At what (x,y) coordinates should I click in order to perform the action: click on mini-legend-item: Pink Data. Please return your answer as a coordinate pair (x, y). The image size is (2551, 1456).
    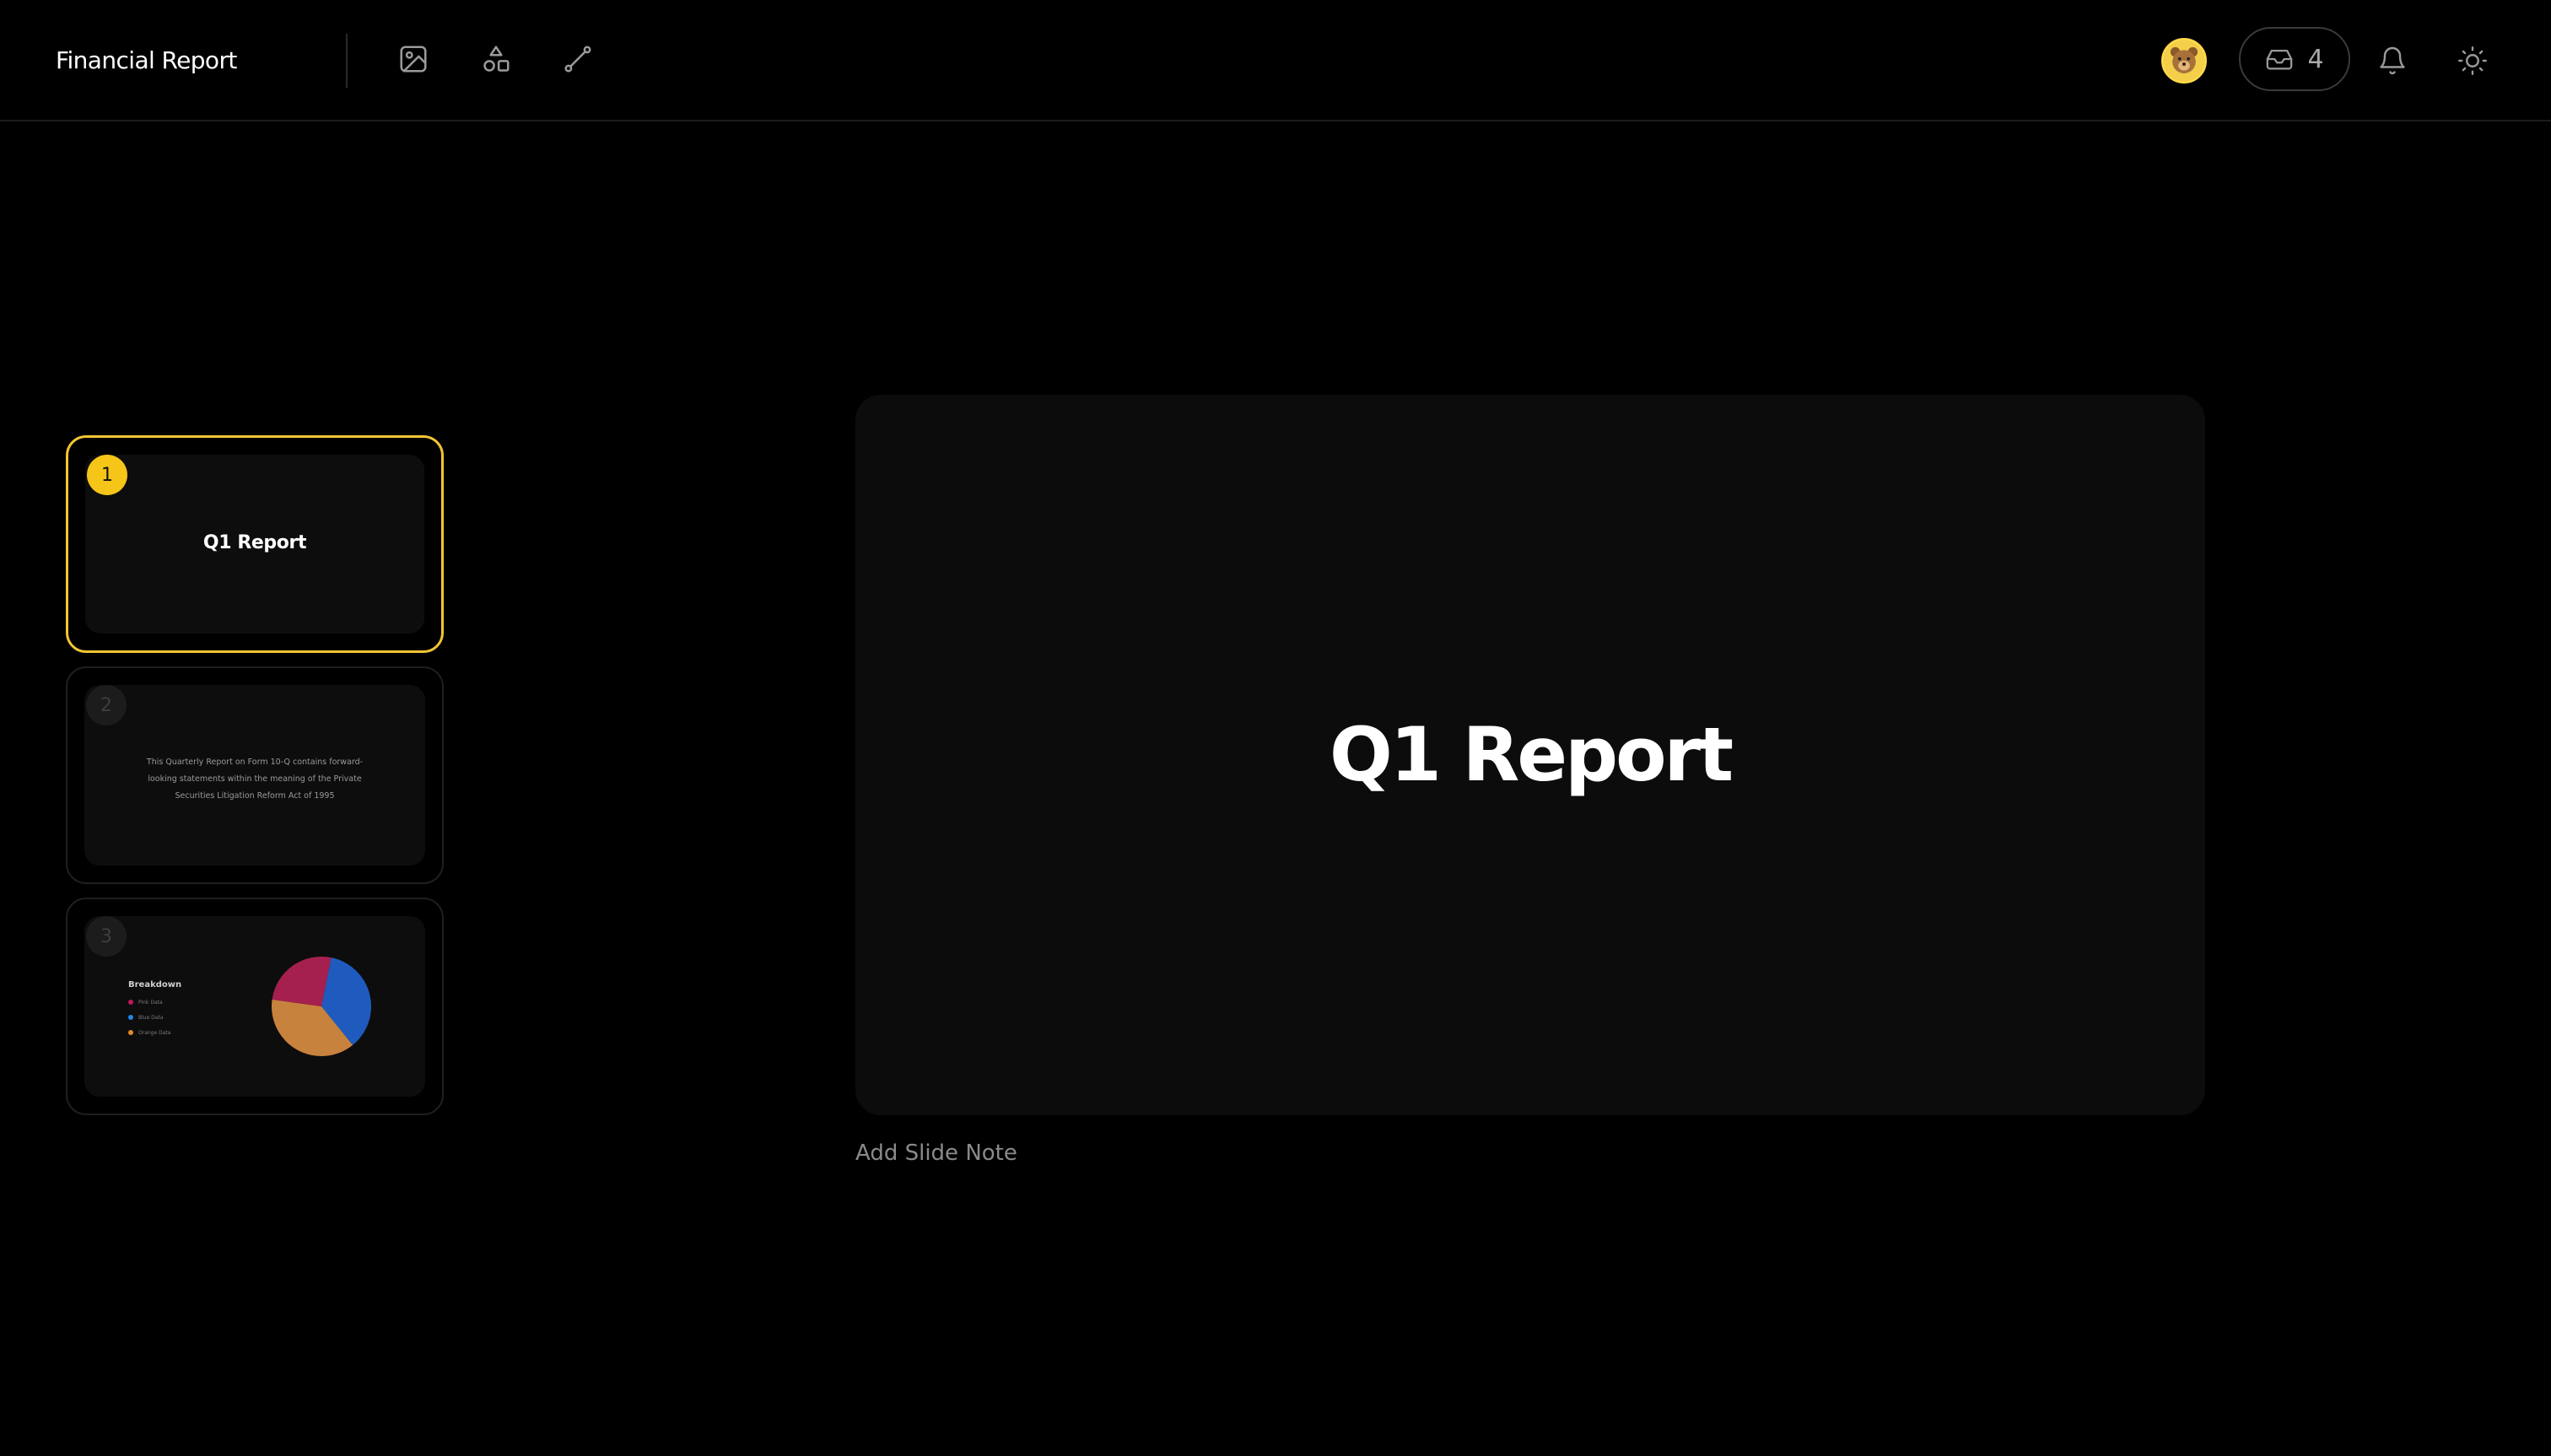
    Looking at the image, I should click on (154, 1003).